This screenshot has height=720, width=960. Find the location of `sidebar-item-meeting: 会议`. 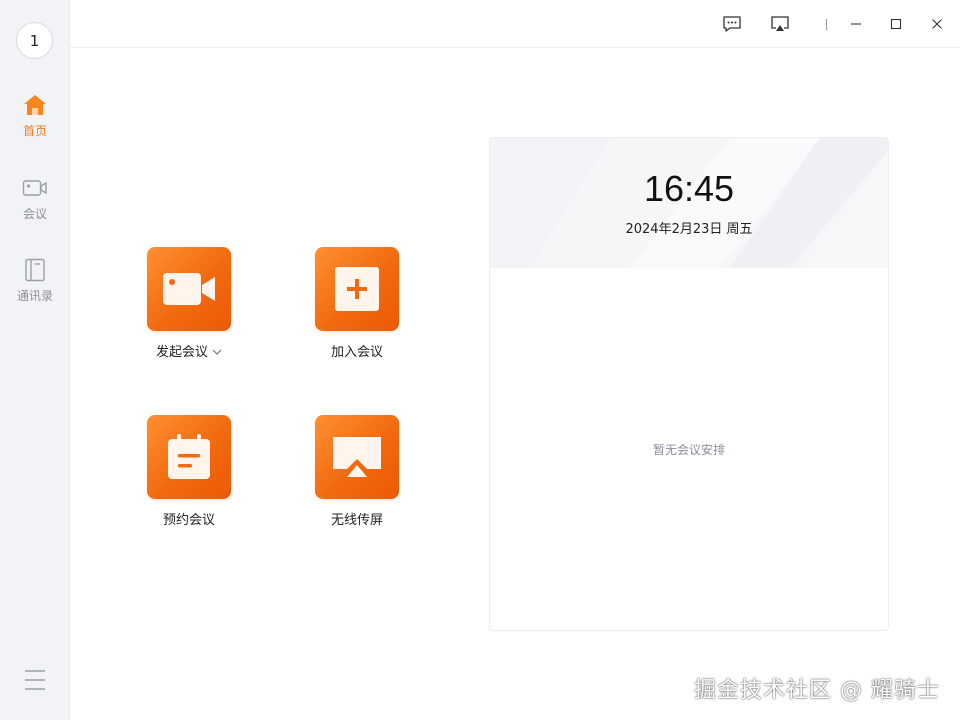

sidebar-item-meeting: 会议 is located at coordinates (35, 205).